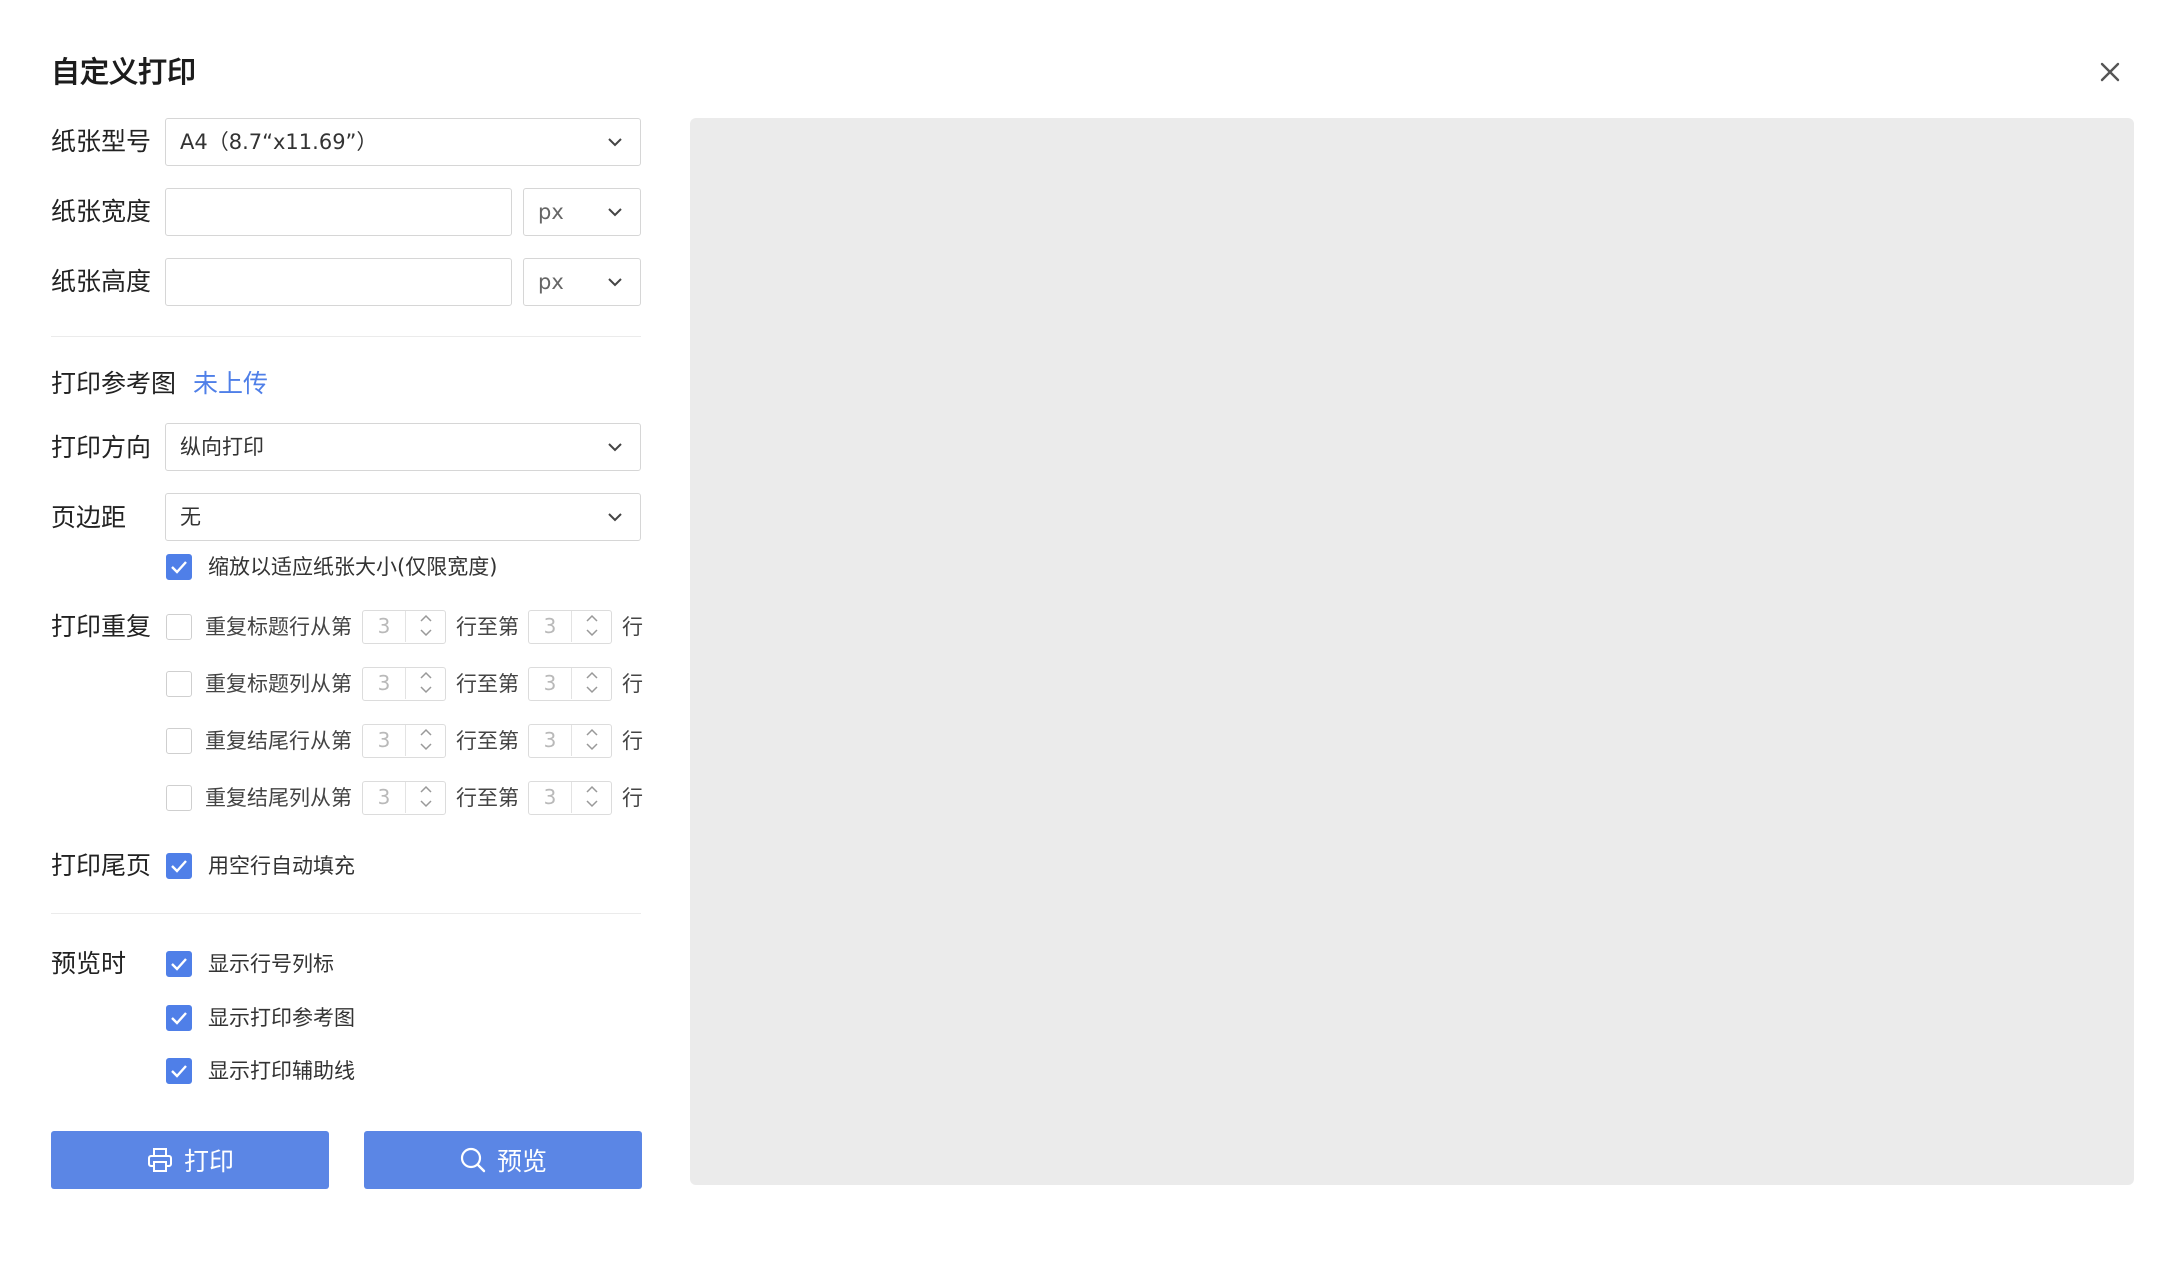  What do you see at coordinates (570, 627) in the screenshot?
I see `repeat-title-rows-to-stepper: 3` at bounding box center [570, 627].